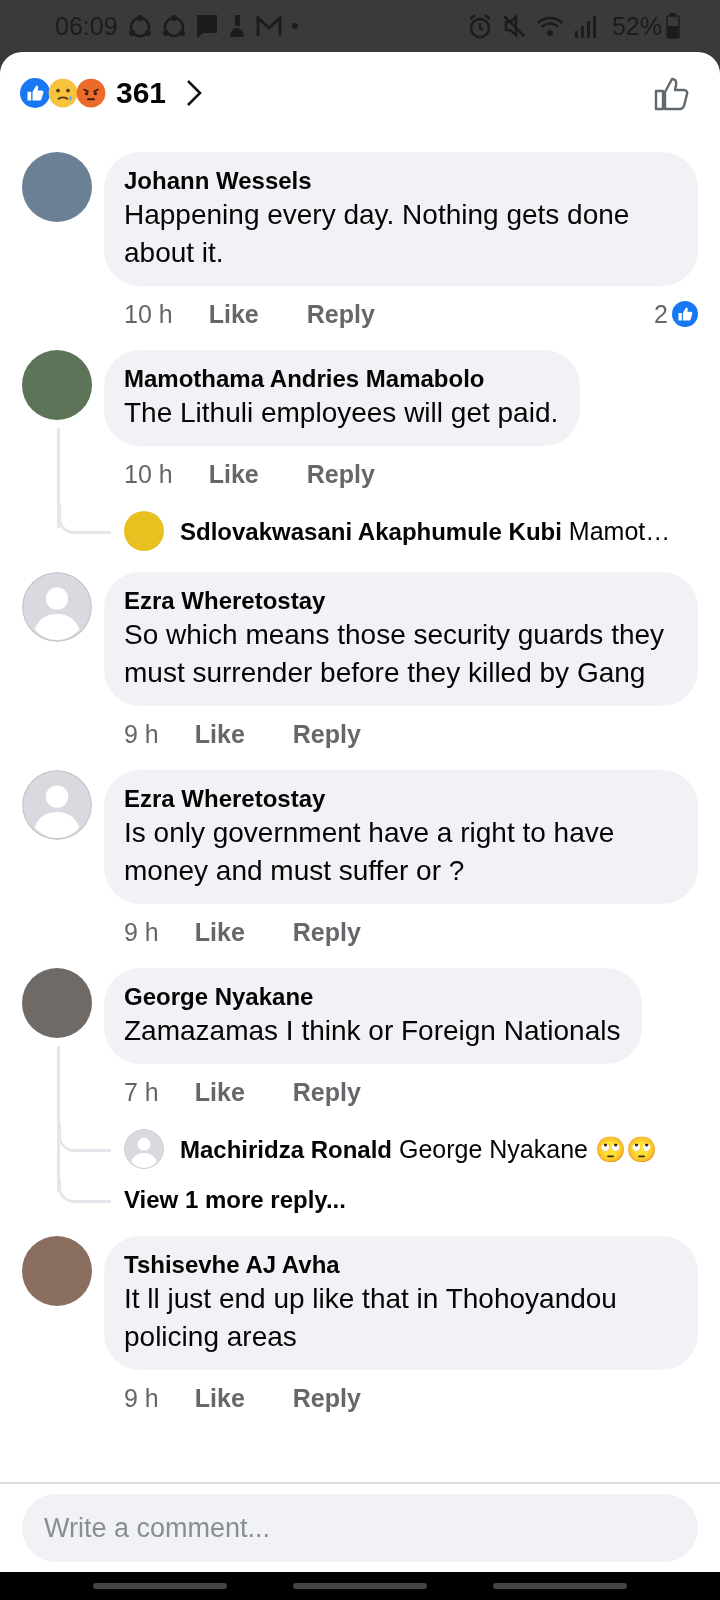 The image size is (720, 1600). Describe the element at coordinates (377, 234) in the screenshot. I see `comment-text: Happening every day. Nothing gets done about it.` at that location.